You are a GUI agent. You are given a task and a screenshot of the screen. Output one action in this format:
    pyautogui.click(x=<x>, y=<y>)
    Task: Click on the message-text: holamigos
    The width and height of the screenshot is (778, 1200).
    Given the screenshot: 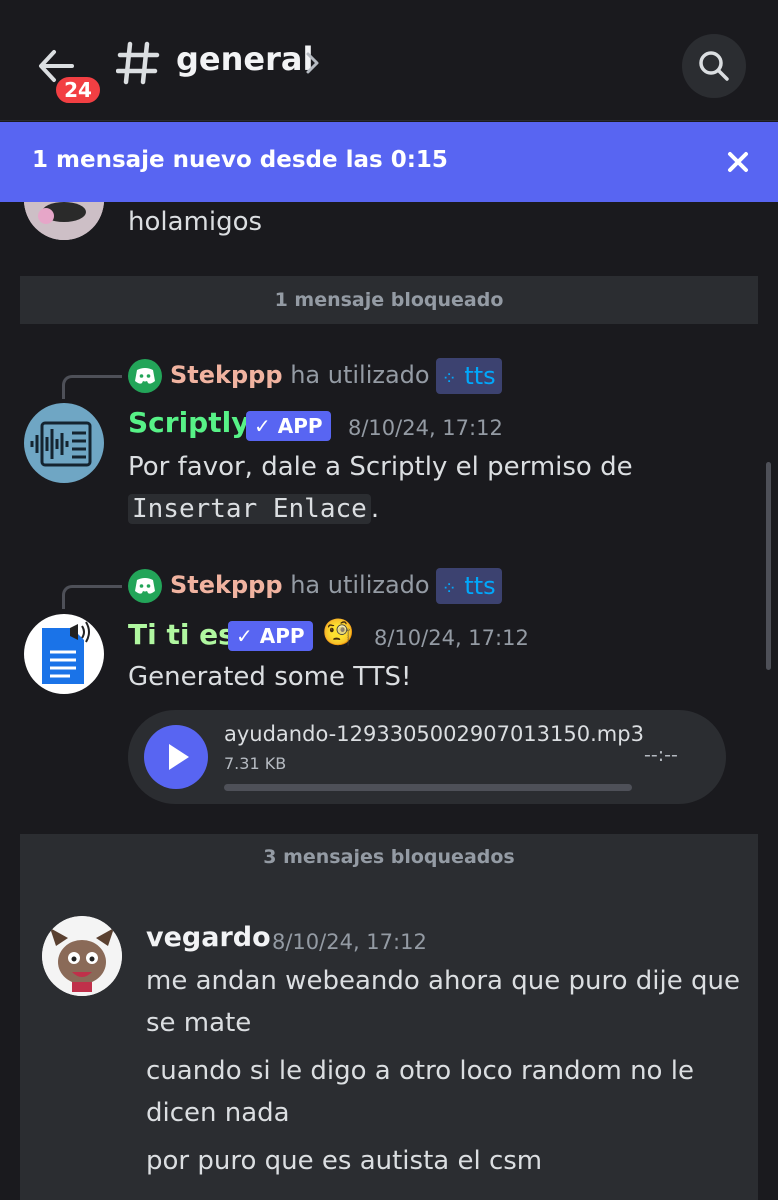 What is the action you would take?
    pyautogui.click(x=195, y=222)
    